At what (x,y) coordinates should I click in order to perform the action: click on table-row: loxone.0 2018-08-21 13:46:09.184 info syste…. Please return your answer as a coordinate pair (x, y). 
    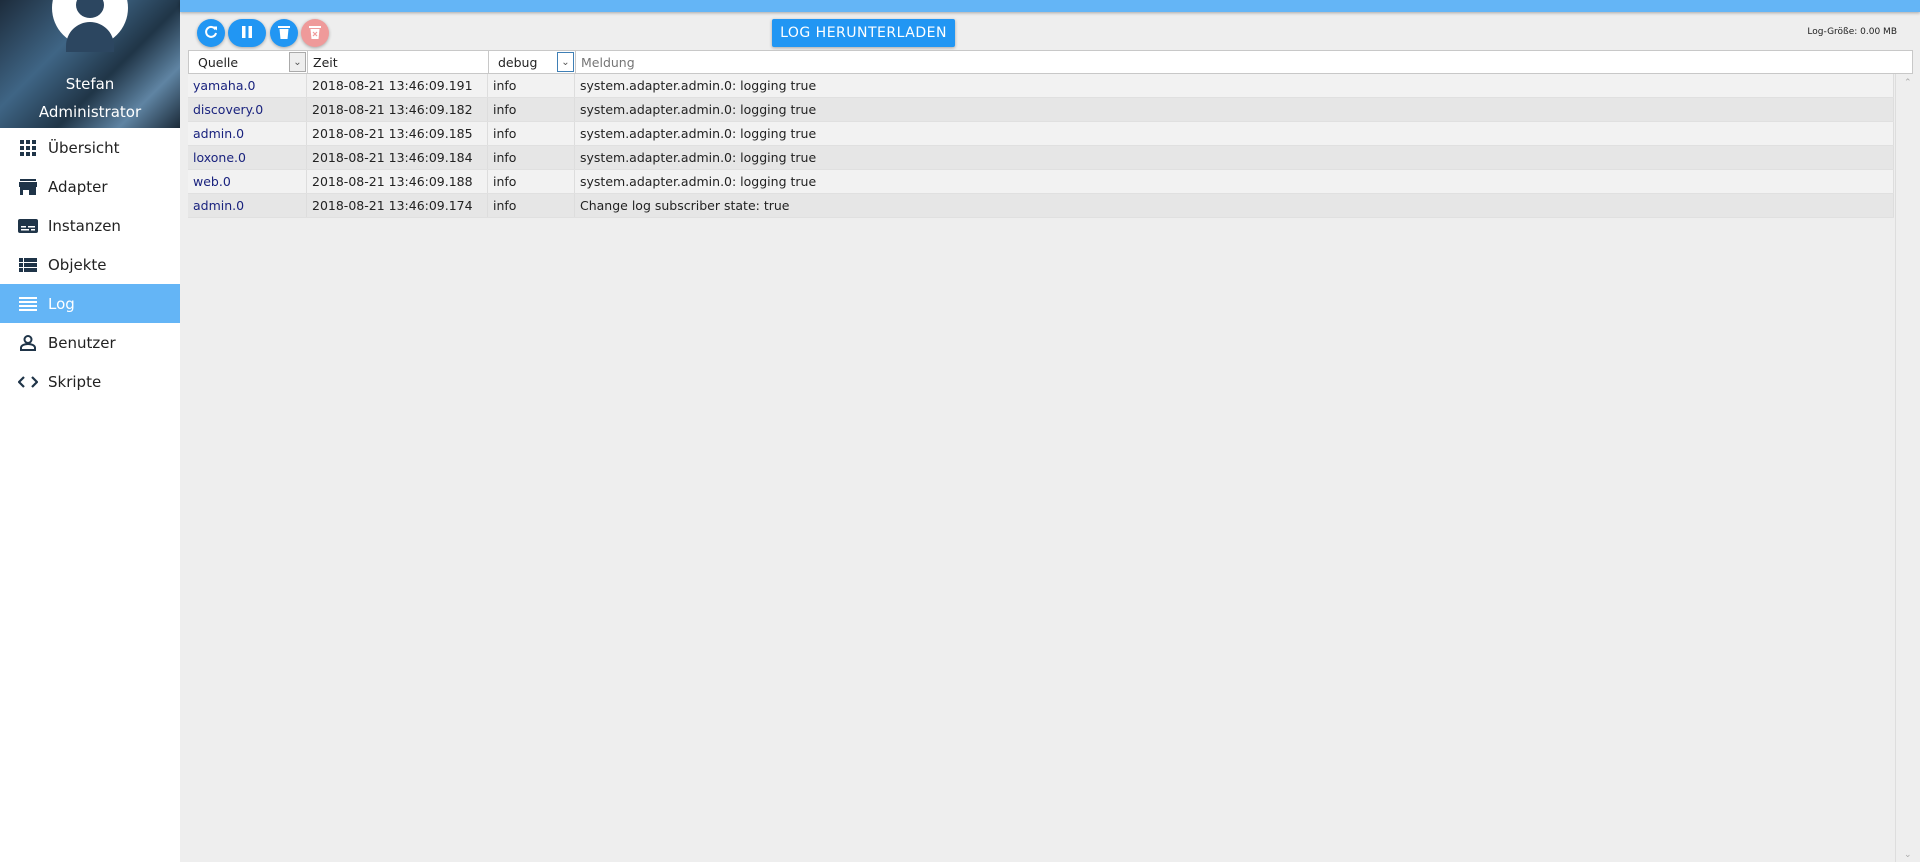
    Looking at the image, I should click on (1041, 158).